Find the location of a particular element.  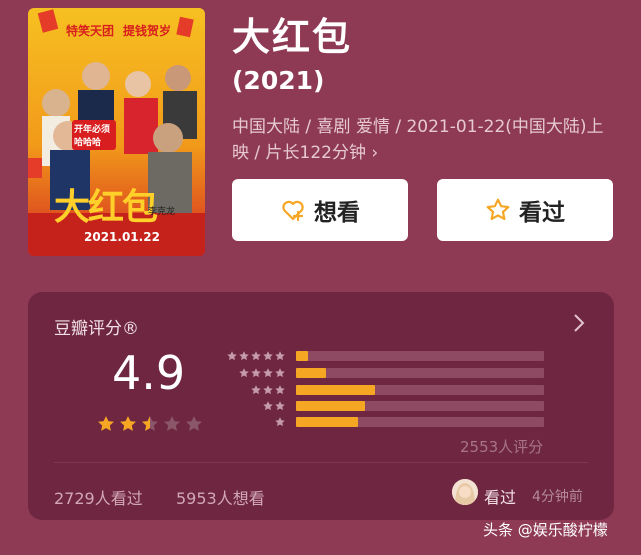

poster-director: 李克龙 is located at coordinates (162, 212).